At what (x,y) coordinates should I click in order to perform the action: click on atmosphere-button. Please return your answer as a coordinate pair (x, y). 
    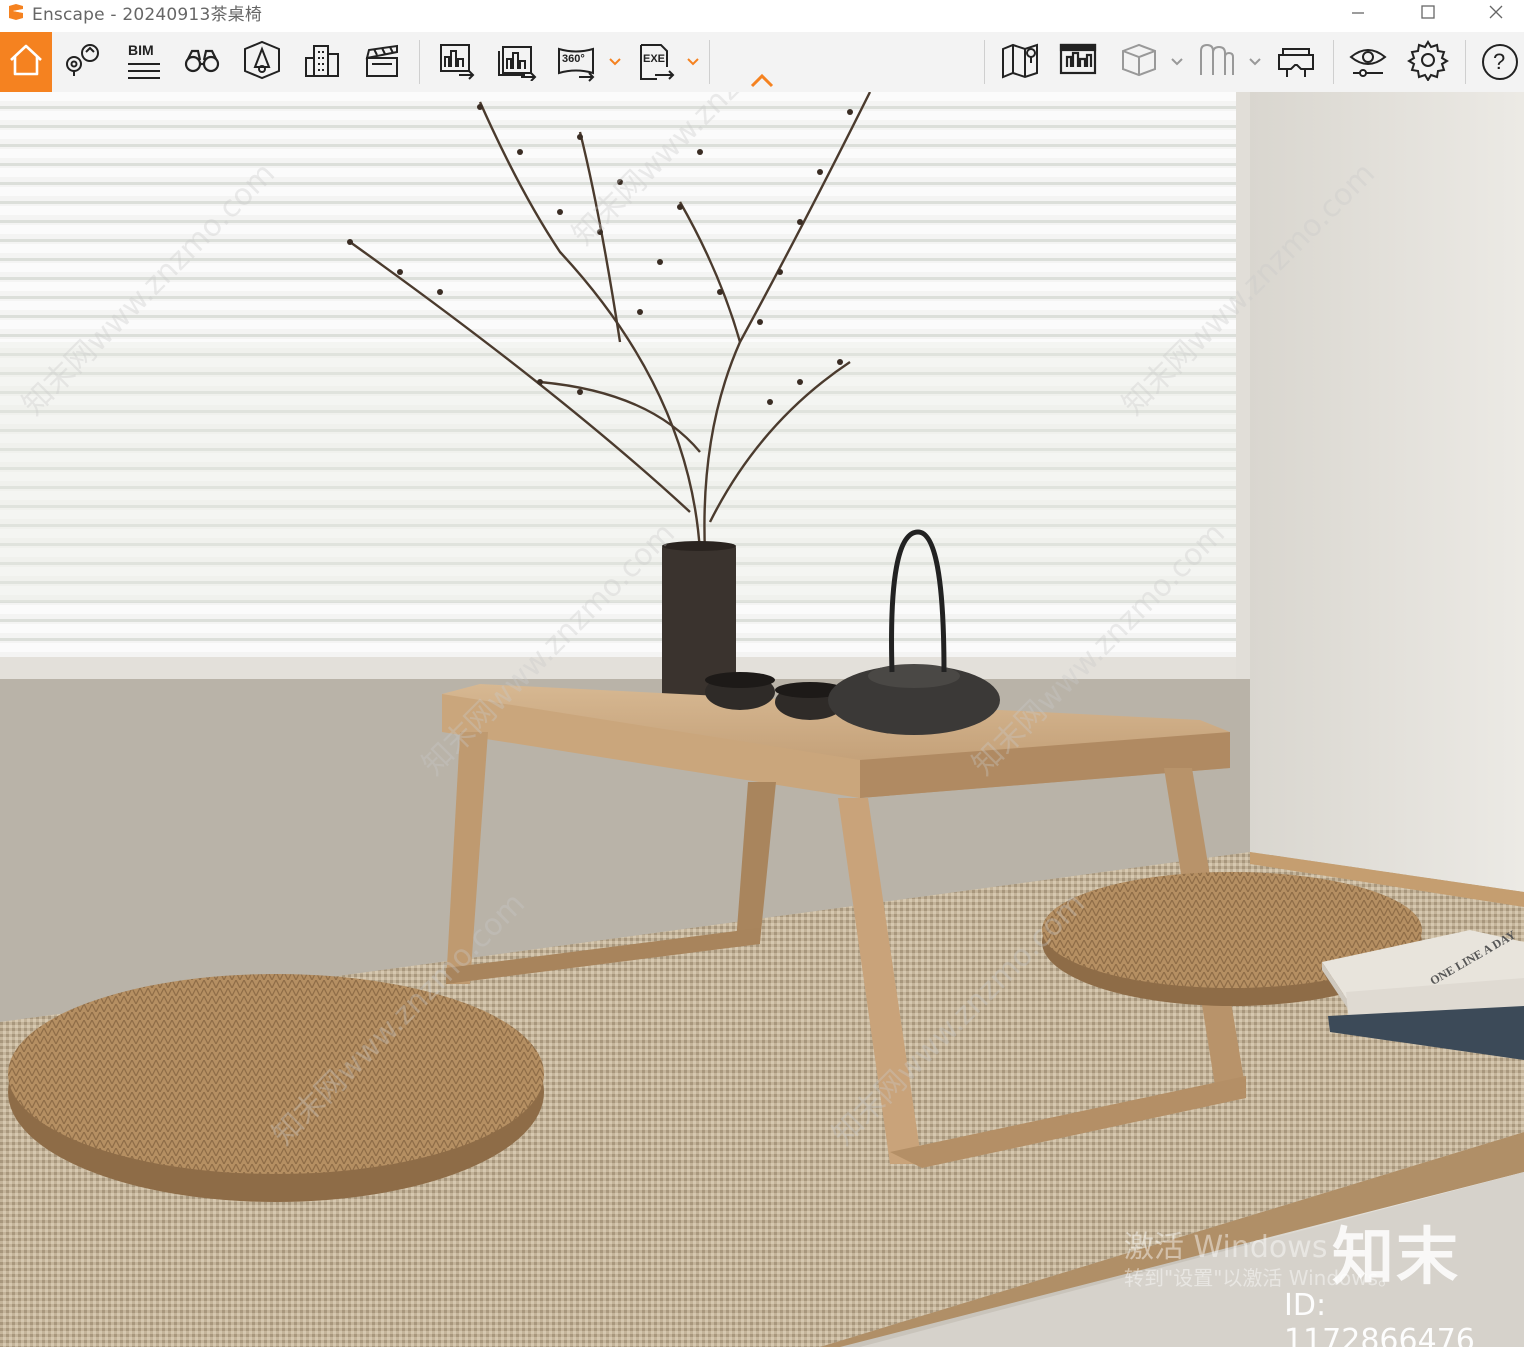
    Looking at the image, I should click on (262, 62).